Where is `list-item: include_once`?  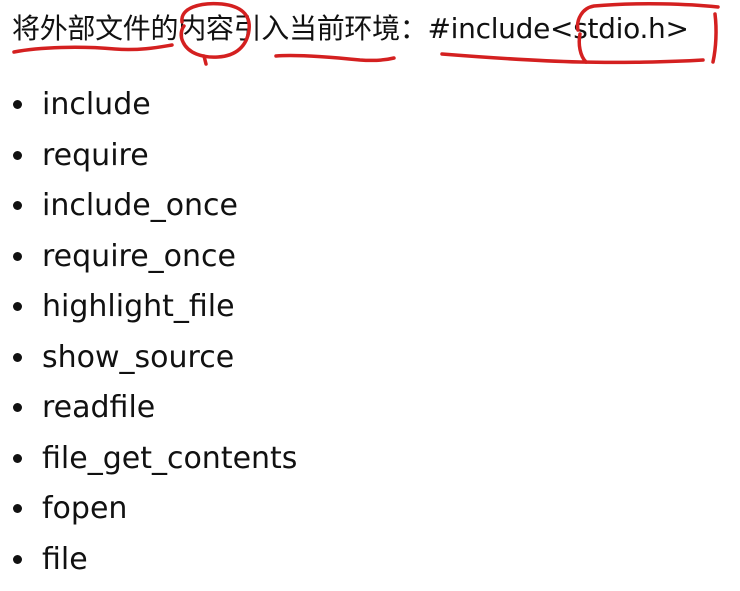
list-item: include_once is located at coordinates (154, 206).